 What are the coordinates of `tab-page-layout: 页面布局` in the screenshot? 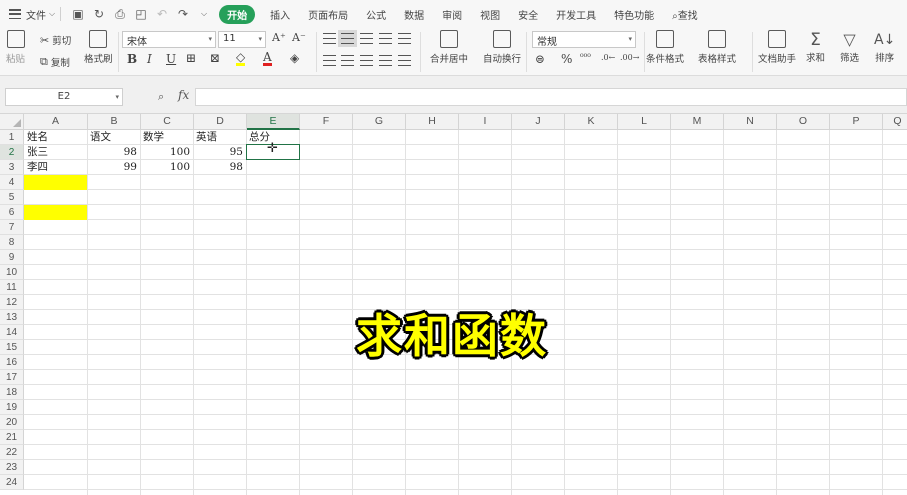 It's located at (328, 14).